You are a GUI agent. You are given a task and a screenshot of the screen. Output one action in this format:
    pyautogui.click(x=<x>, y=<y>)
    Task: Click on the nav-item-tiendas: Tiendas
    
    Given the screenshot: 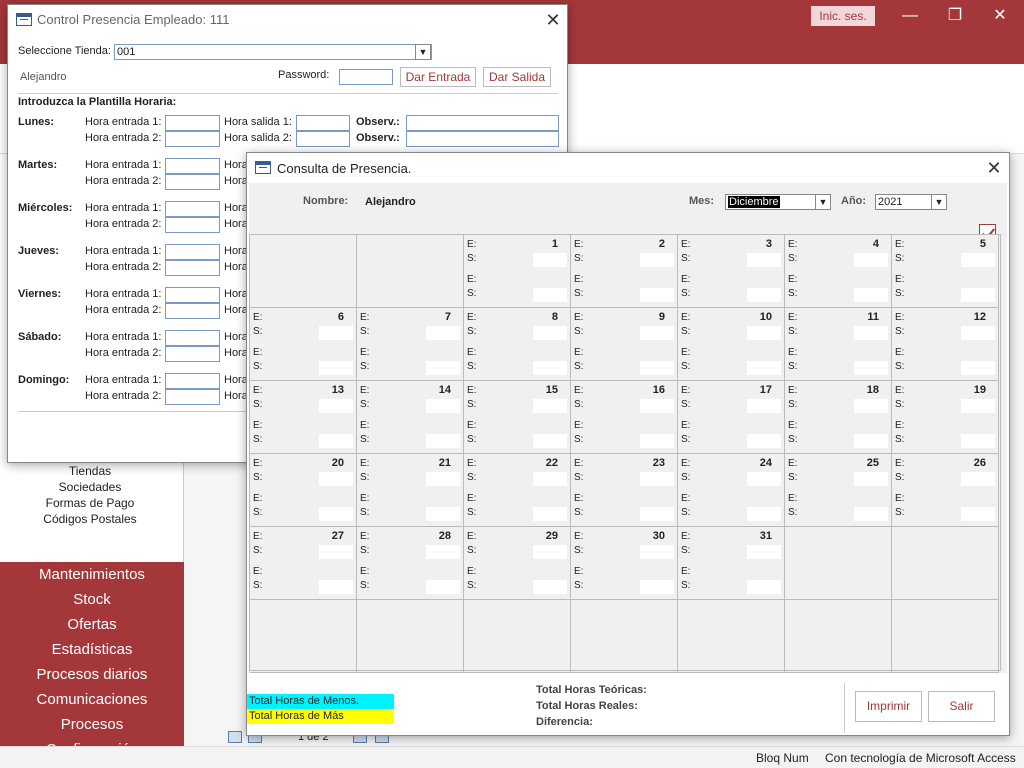 What is the action you would take?
    pyautogui.click(x=90, y=471)
    